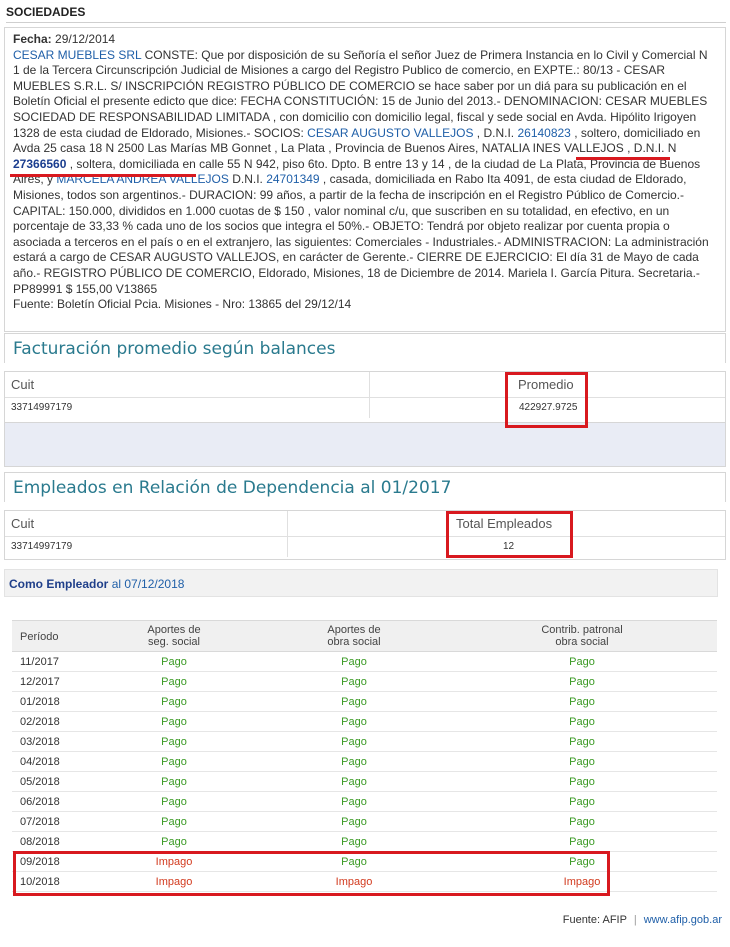 The height and width of the screenshot is (947, 730). Describe the element at coordinates (365, 547) in the screenshot. I see `table-row: 33714997179 12` at that location.